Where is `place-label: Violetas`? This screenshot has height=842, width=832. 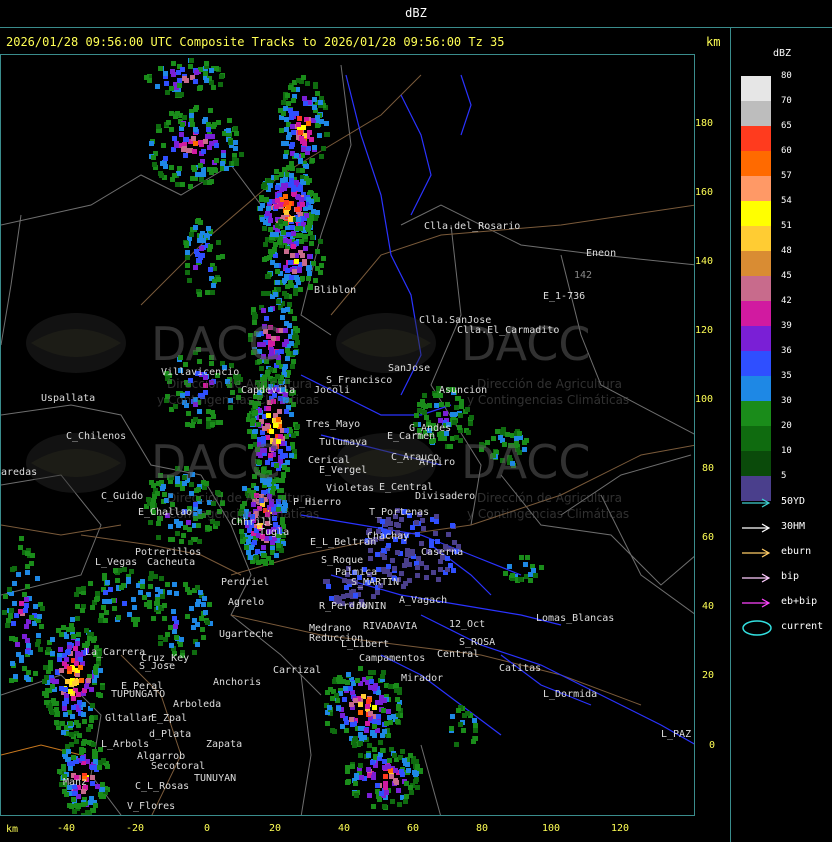
place-label: Violetas is located at coordinates (350, 488).